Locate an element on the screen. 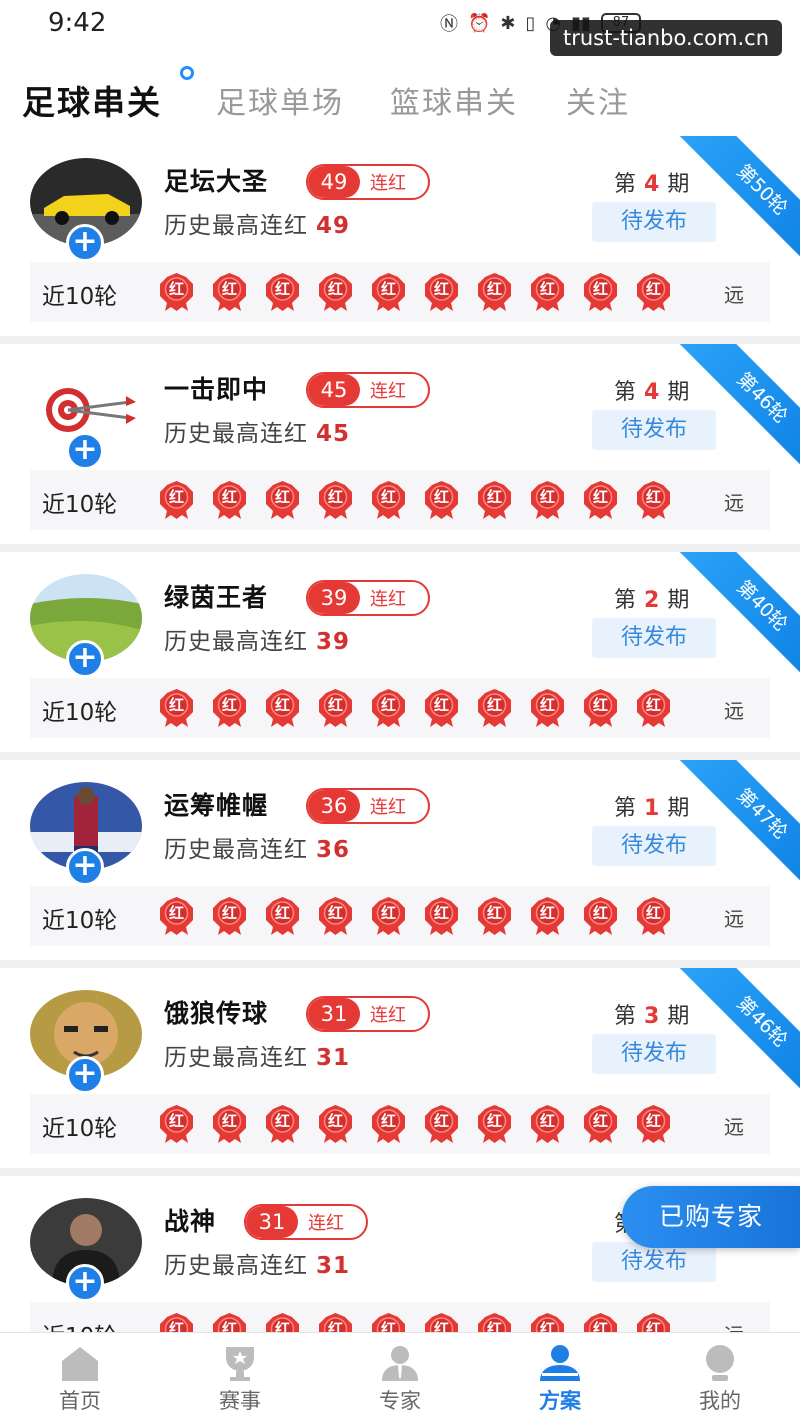  round-ribbon-label: 第46轮 is located at coordinates (738, 1028).